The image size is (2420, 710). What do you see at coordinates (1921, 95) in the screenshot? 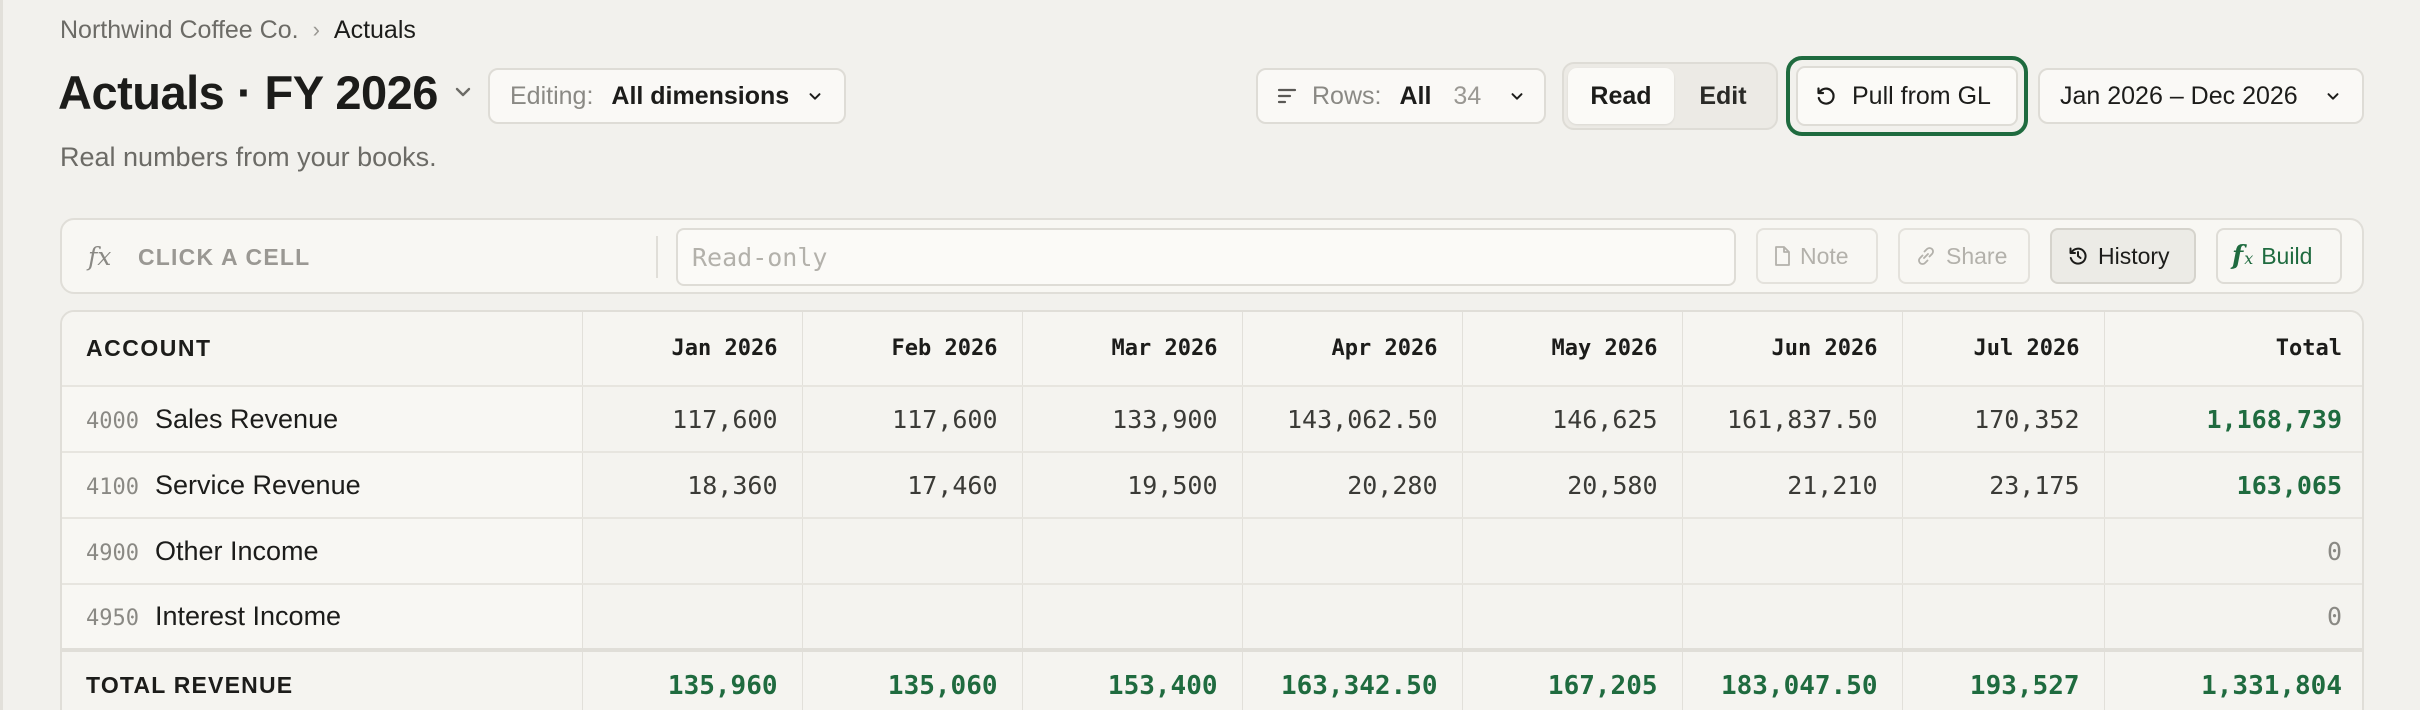
I see `pull-from-gl-label: Pull from GL` at bounding box center [1921, 95].